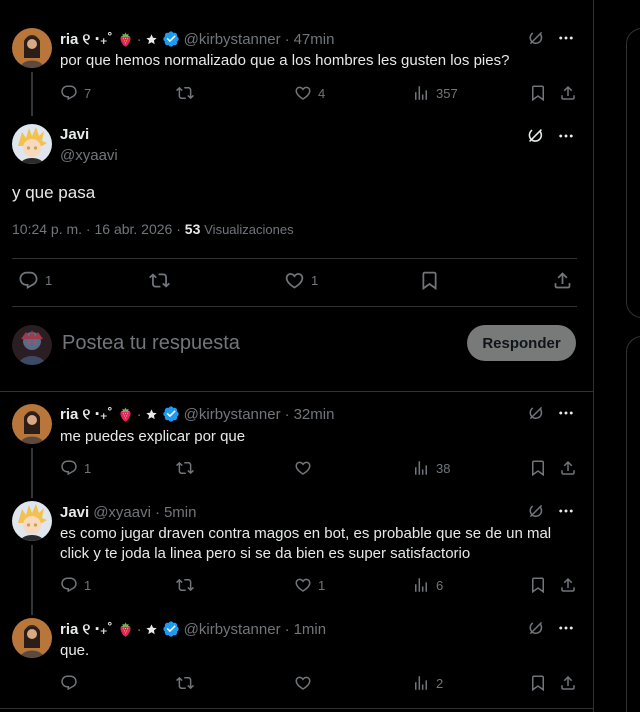 Image resolution: width=640 pixels, height=712 pixels. What do you see at coordinates (431, 468) in the screenshot?
I see `views-button: 38` at bounding box center [431, 468].